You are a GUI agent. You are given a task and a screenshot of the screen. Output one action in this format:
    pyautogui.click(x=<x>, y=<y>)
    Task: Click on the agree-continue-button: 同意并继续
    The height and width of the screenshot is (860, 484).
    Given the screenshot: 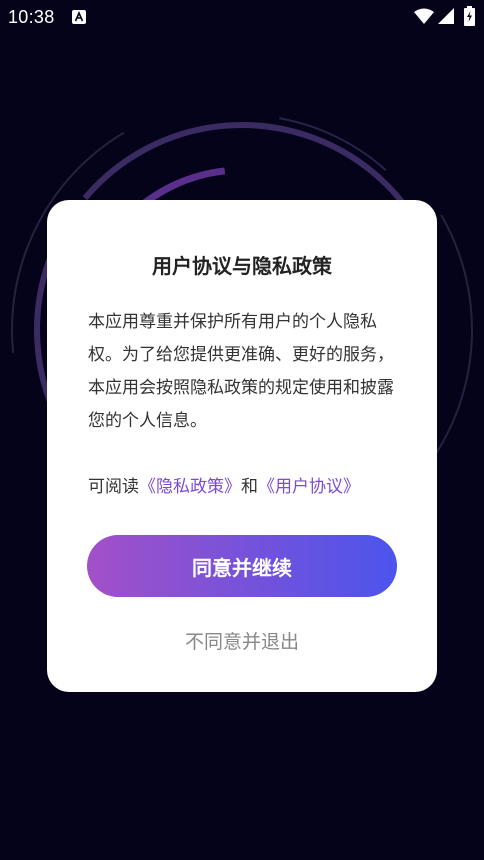 What is the action you would take?
    pyautogui.click(x=242, y=566)
    